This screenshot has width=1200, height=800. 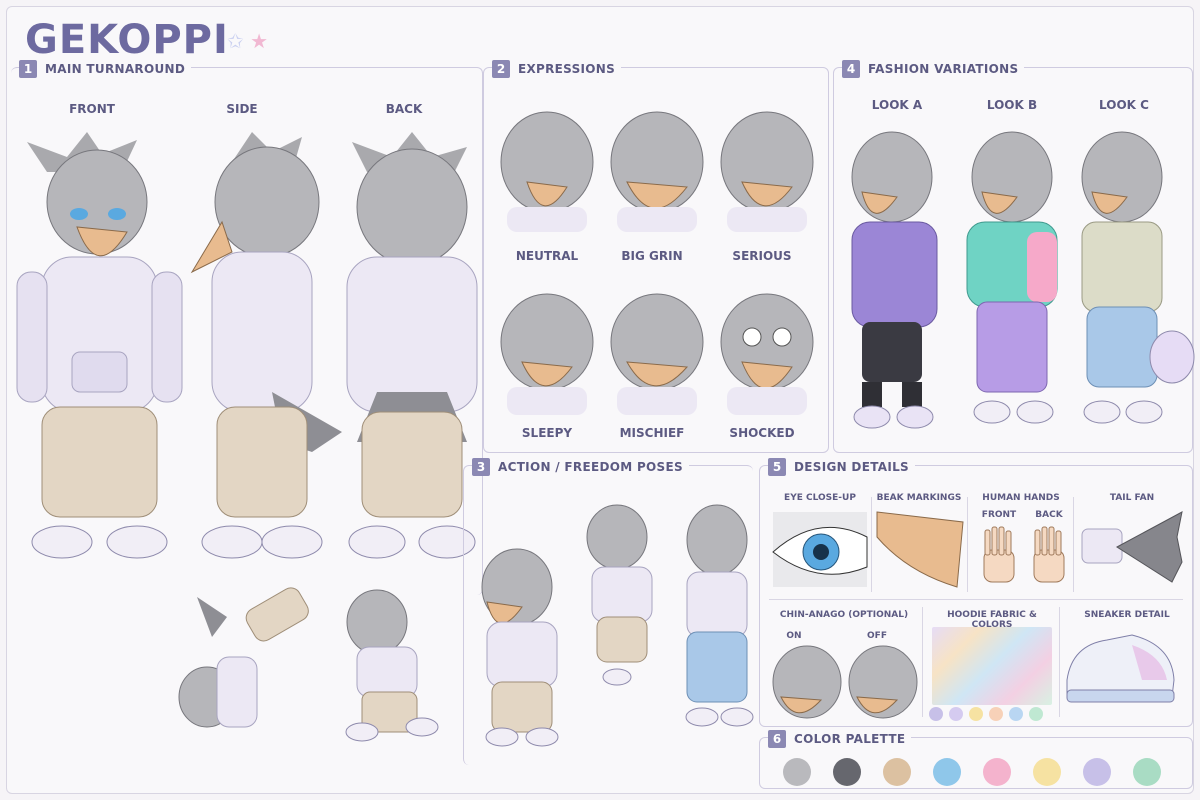 What do you see at coordinates (943, 69) in the screenshot?
I see `section-title: FASHION VARIATIONS` at bounding box center [943, 69].